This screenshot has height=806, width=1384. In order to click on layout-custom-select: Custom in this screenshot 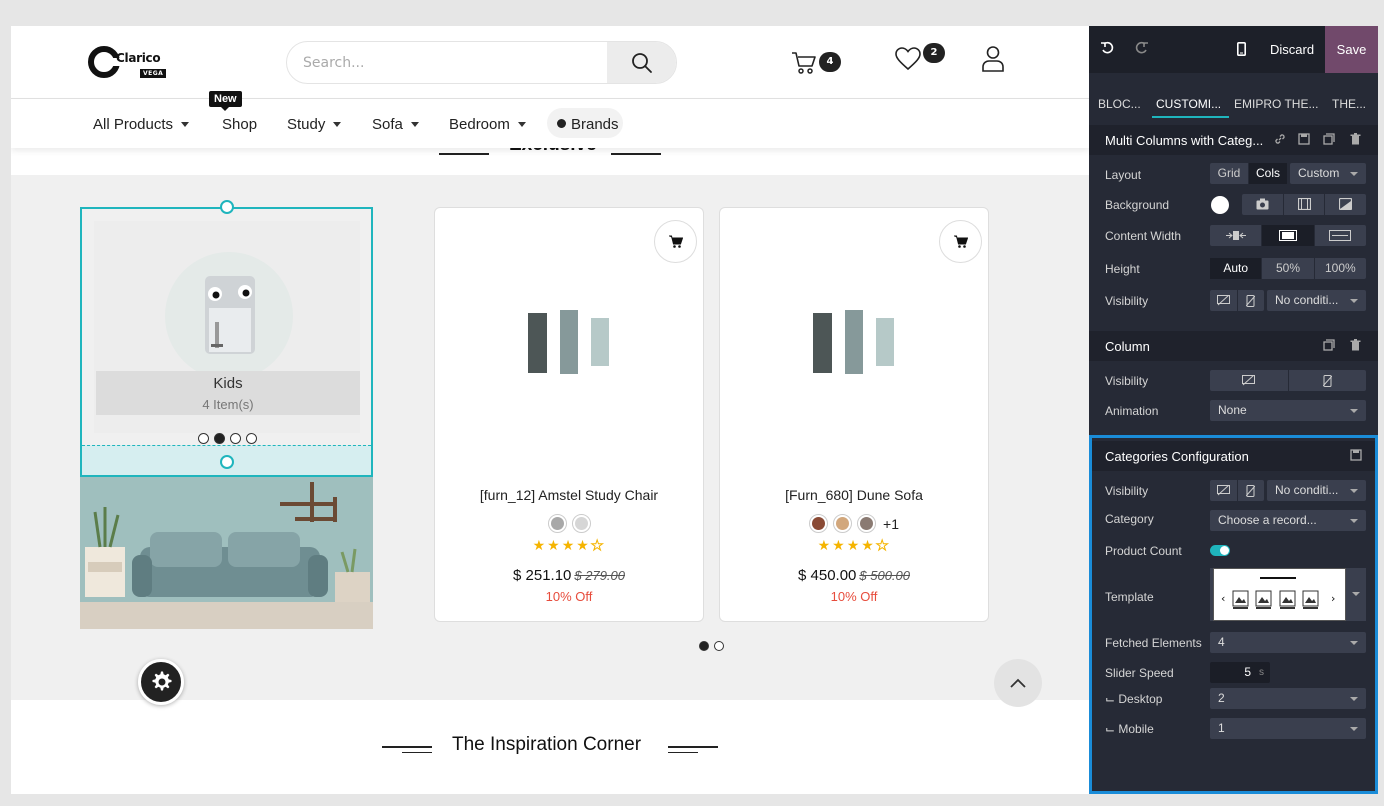, I will do `click(1328, 173)`.